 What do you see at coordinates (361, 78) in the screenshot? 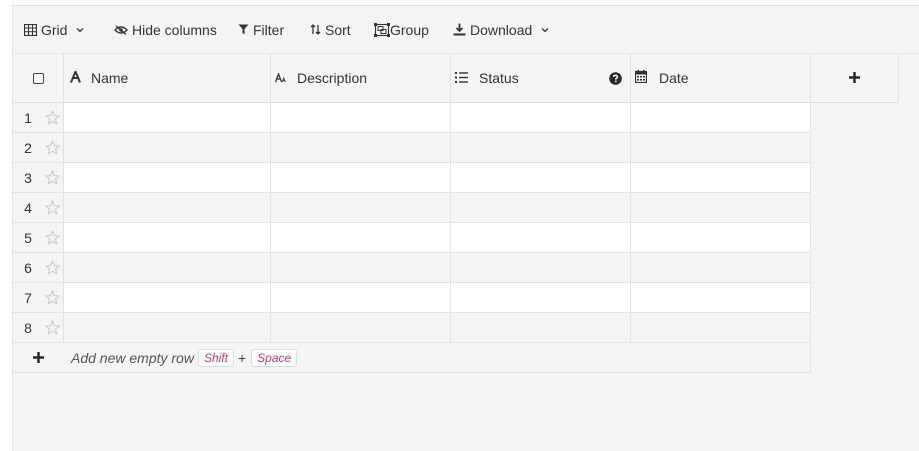
I see `column-header-description: Description` at bounding box center [361, 78].